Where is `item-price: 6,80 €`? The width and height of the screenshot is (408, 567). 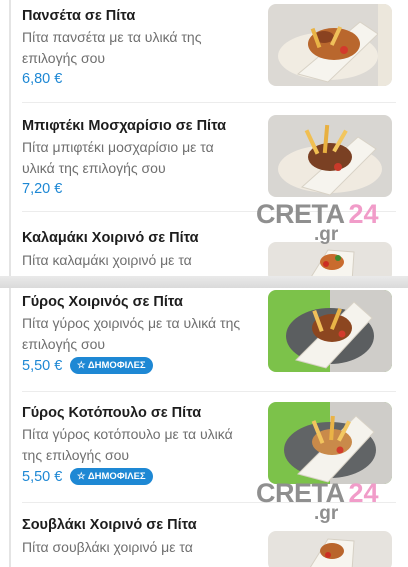
item-price: 6,80 € is located at coordinates (42, 79).